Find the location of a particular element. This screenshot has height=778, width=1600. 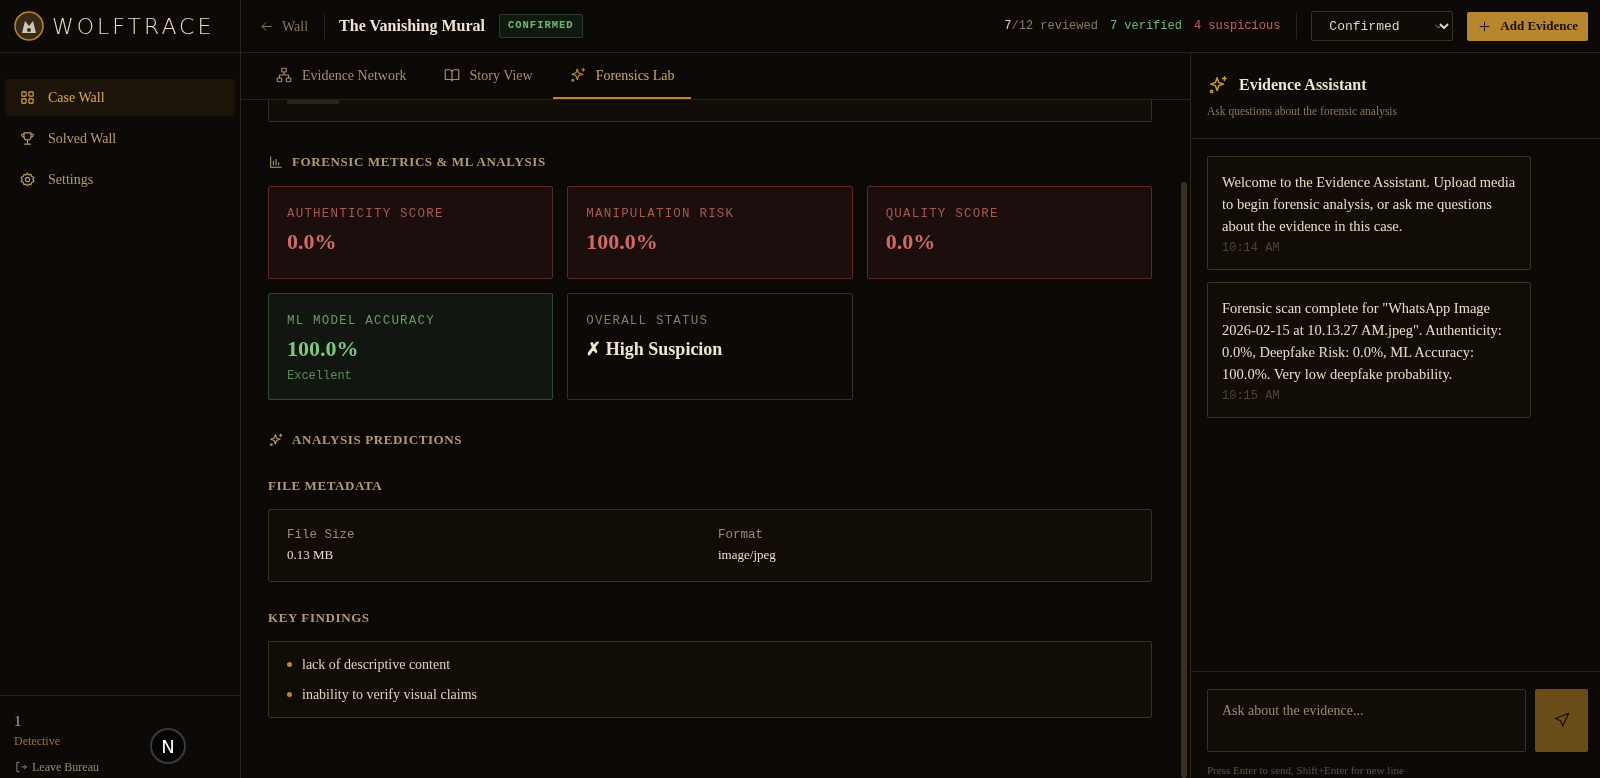

finding-text: inability to verify visual claims is located at coordinates (389, 695).